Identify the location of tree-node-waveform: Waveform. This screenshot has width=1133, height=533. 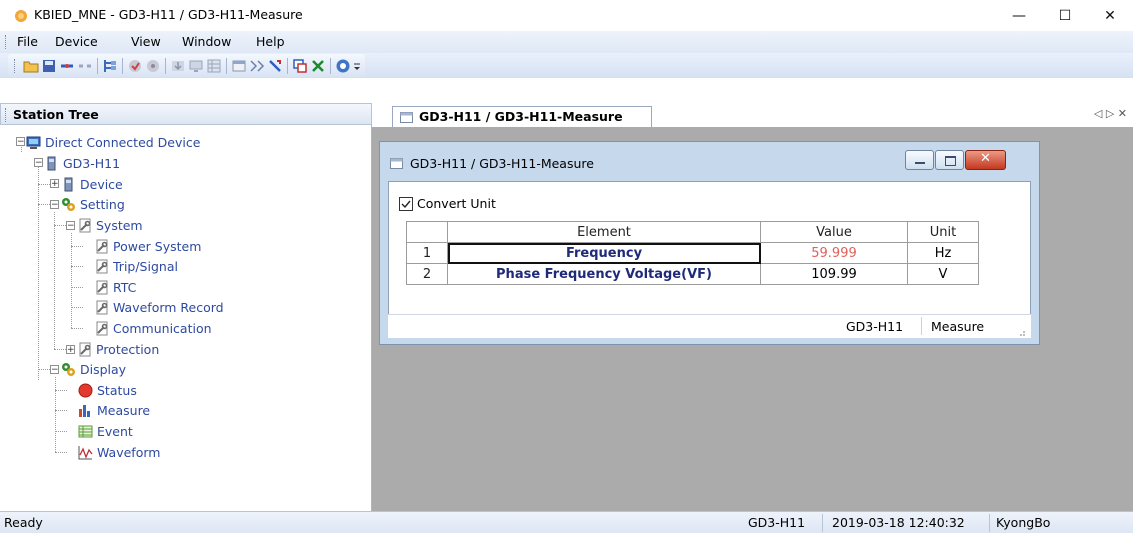
(119, 452).